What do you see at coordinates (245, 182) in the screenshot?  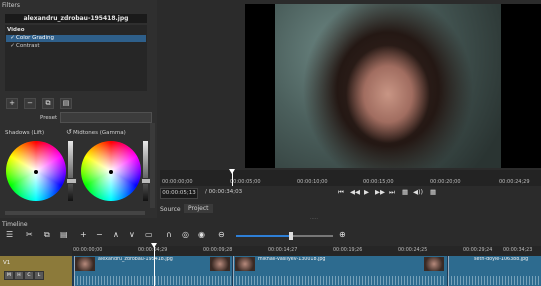 I see `ruler-tick-label: 00:00:05;00` at bounding box center [245, 182].